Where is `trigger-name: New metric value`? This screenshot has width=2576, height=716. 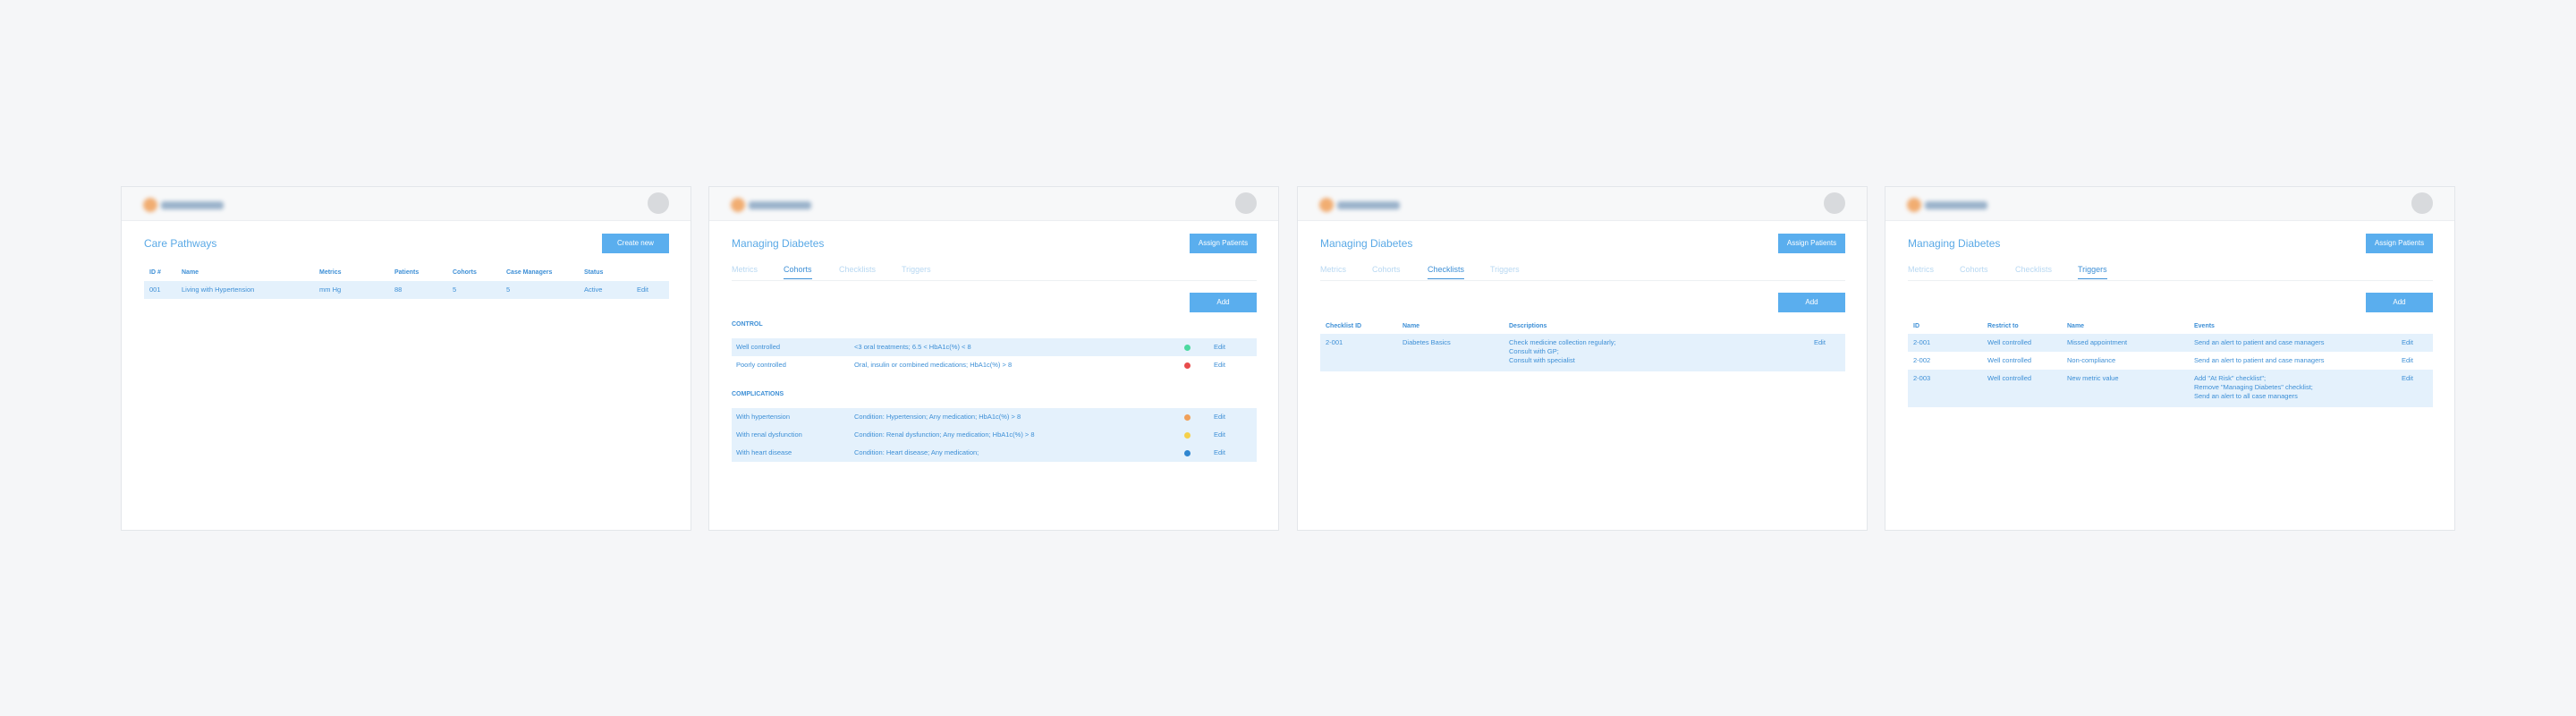
trigger-name: New metric value is located at coordinates (2093, 378).